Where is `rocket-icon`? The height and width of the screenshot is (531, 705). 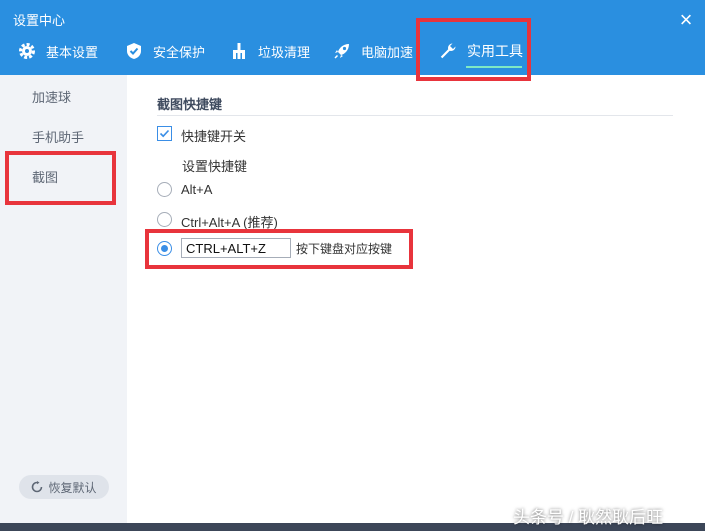 rocket-icon is located at coordinates (342, 51).